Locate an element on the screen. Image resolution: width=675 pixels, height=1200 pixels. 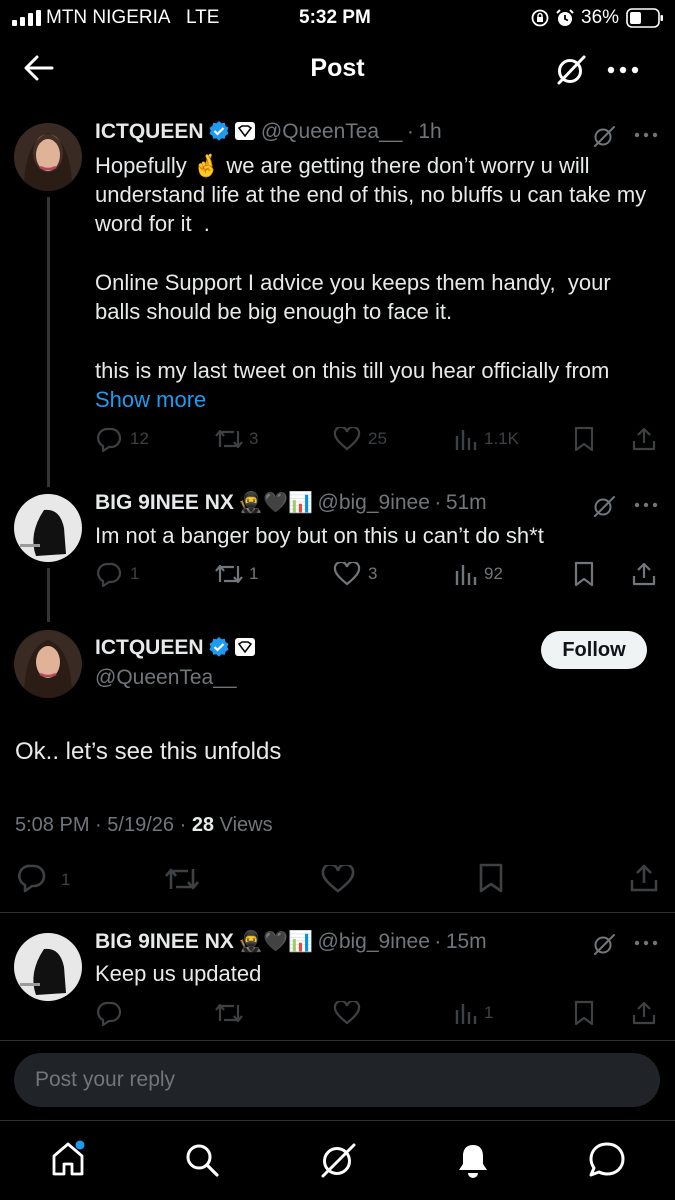
signal-icon is located at coordinates (27, 18).